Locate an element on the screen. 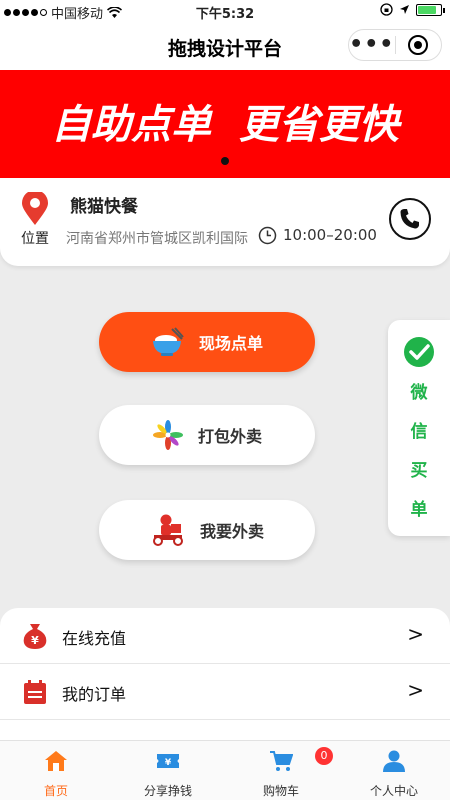  wechat-pay-char: 微 is located at coordinates (419, 393).